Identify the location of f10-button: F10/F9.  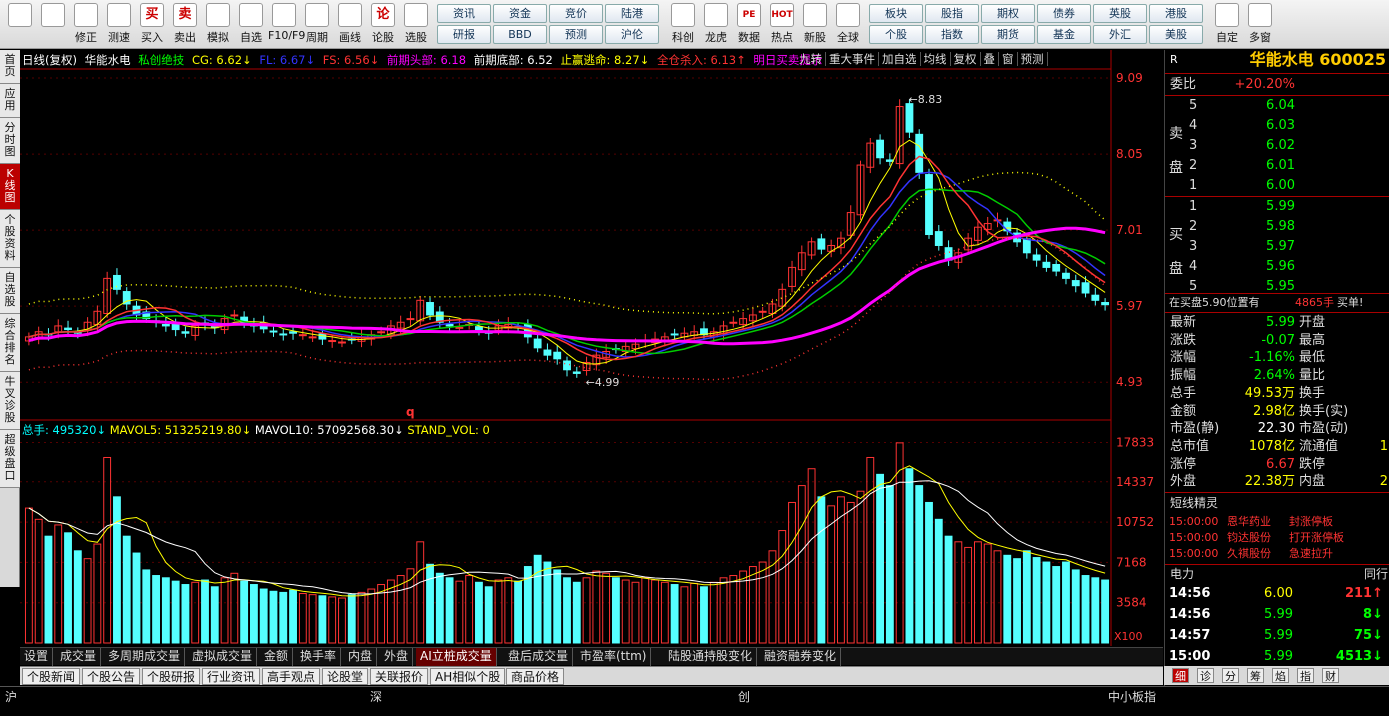
(286, 25).